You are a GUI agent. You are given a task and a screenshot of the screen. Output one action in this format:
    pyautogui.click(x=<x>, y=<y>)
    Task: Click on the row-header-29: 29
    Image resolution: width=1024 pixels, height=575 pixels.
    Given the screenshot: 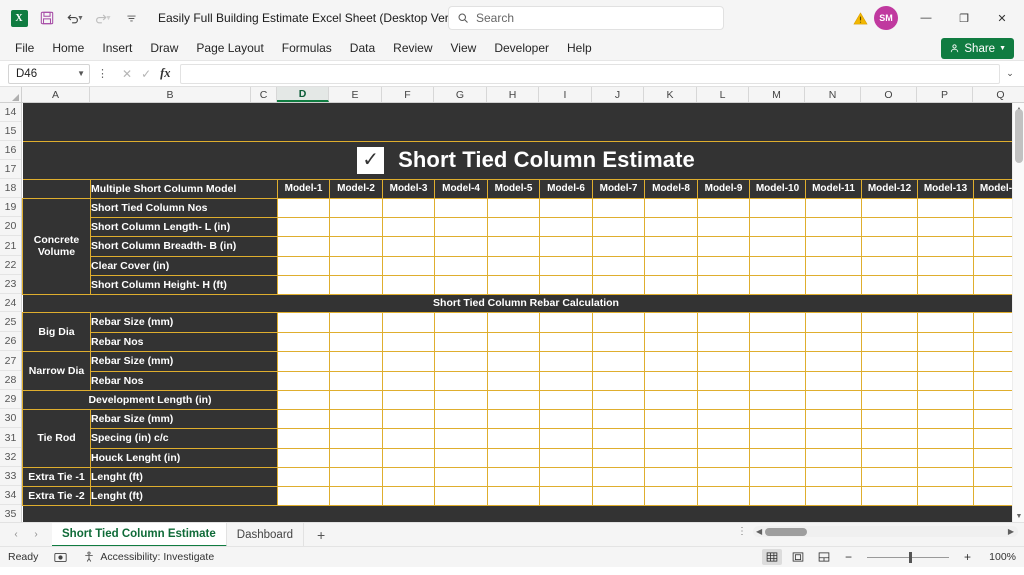 What is the action you would take?
    pyautogui.click(x=10, y=399)
    